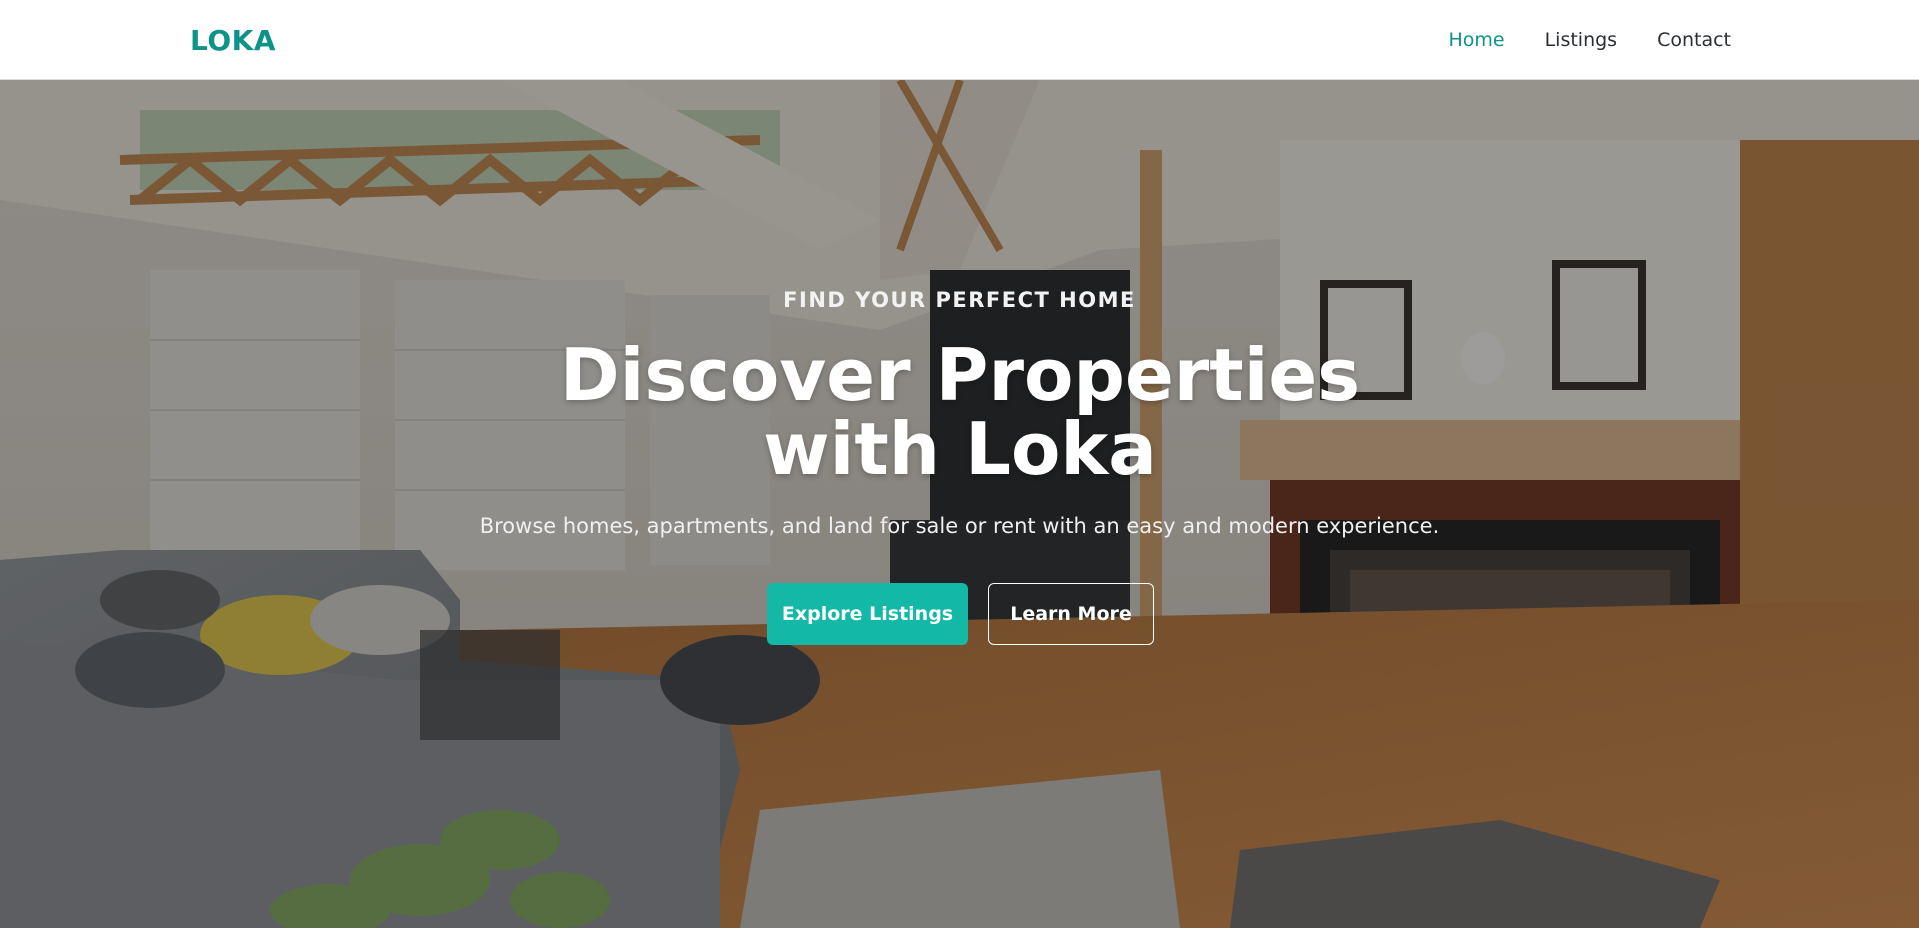 The height and width of the screenshot is (928, 1919). Describe the element at coordinates (1071, 614) in the screenshot. I see `learn-more-button: Learn More` at that location.